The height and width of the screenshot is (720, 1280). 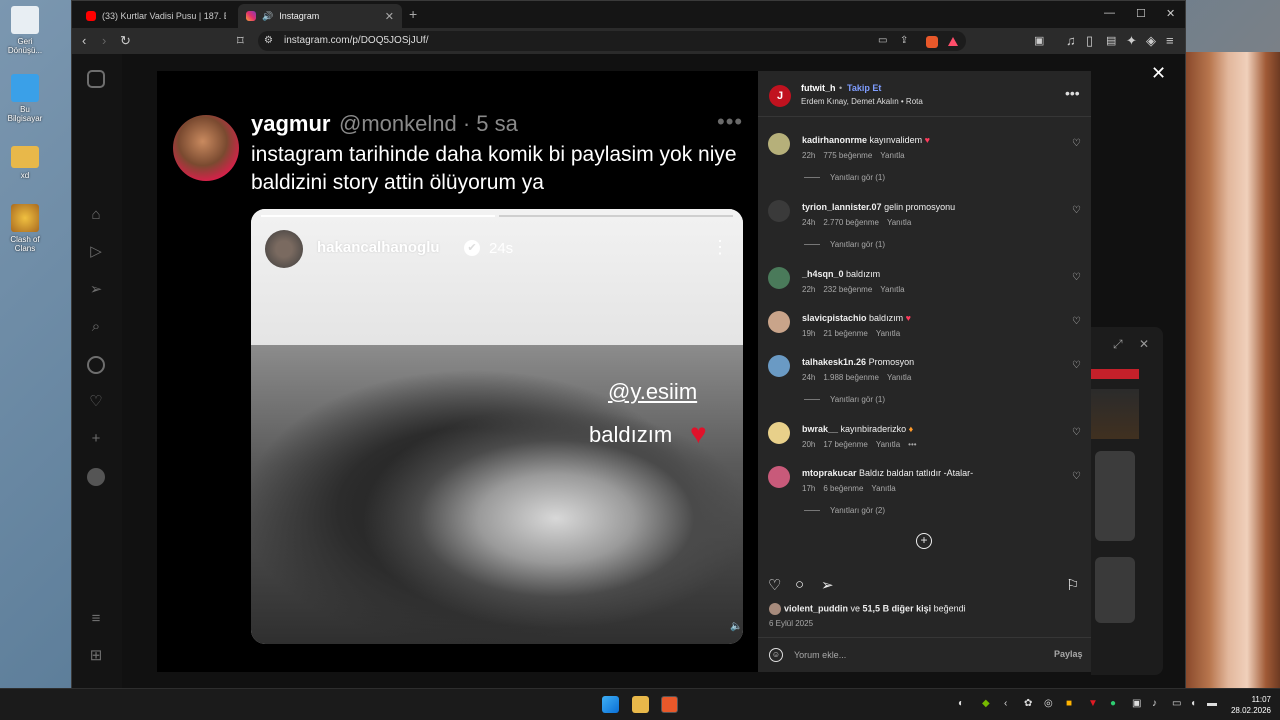 I want to click on search-icon: ⌕, so click(x=96, y=327).